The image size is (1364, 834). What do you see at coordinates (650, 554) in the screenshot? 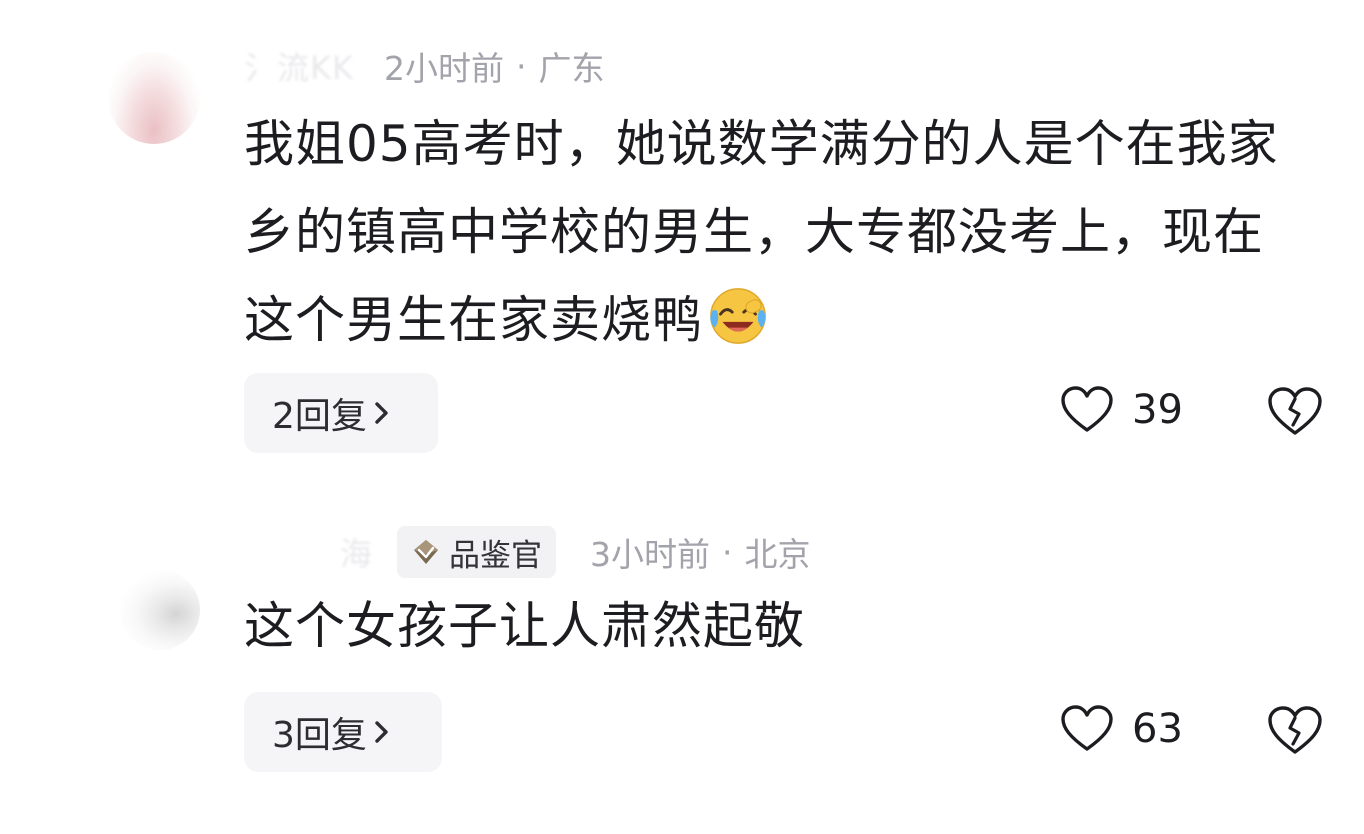
I see `comment-time: 3小时前` at bounding box center [650, 554].